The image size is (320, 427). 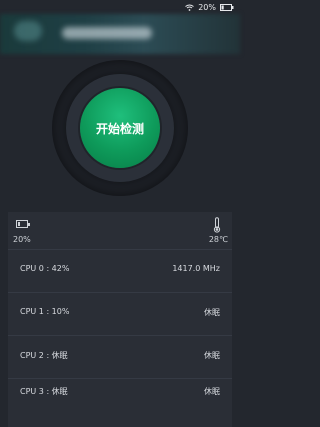 What do you see at coordinates (120, 392) in the screenshot?
I see `cpu-row-3: CPU 3 : 休眠 休眠` at bounding box center [120, 392].